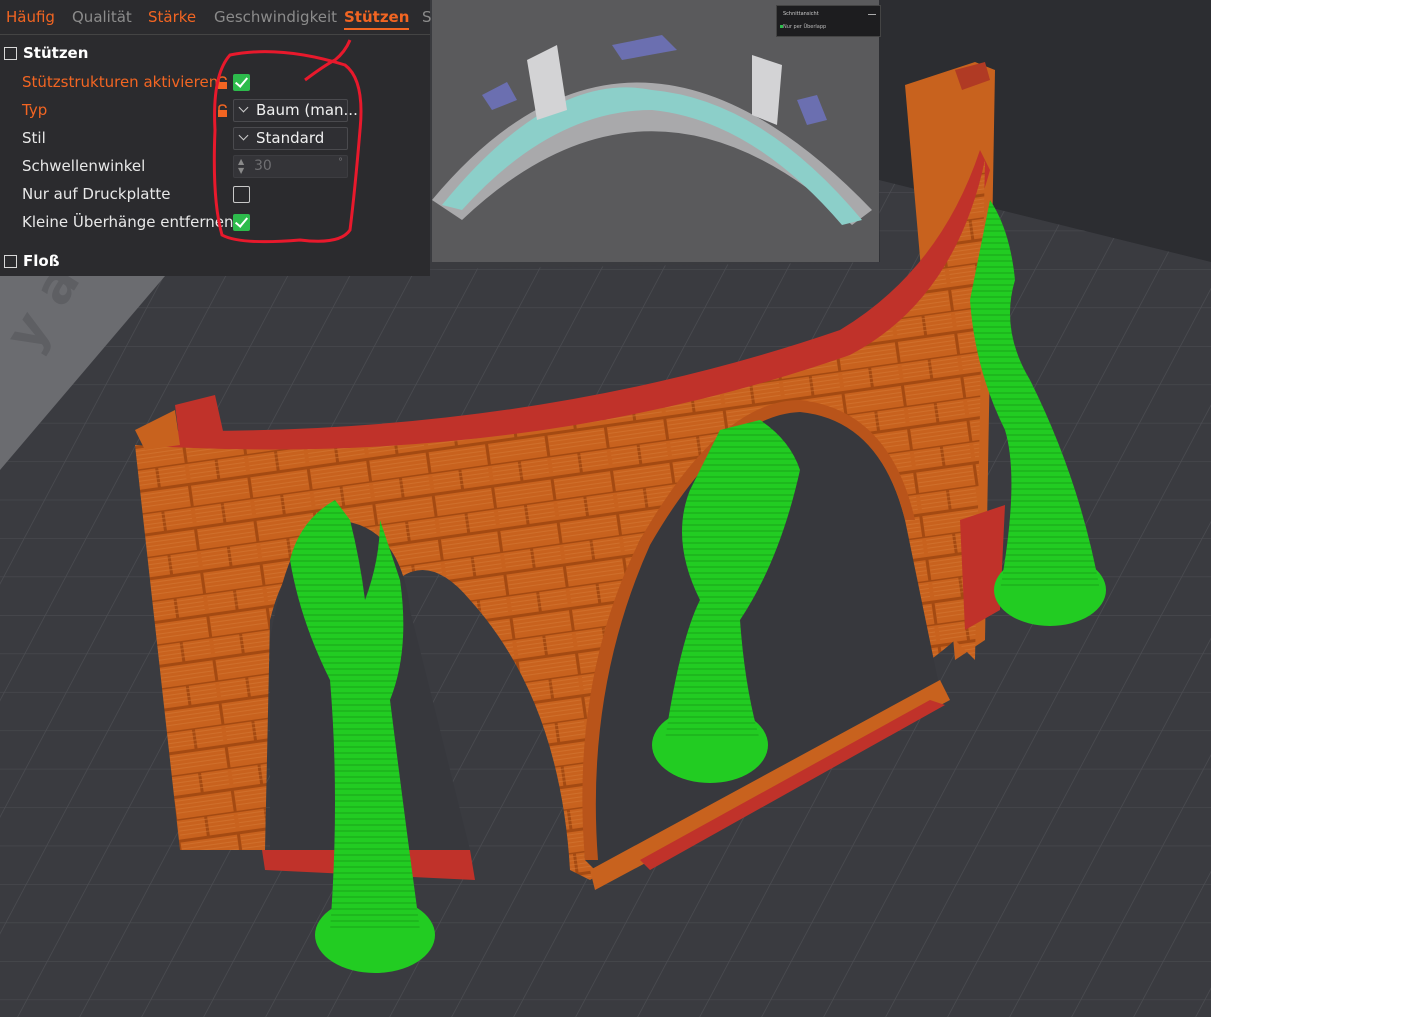 Image resolution: width=1428 pixels, height=1017 pixels. Describe the element at coordinates (287, 147) in the screenshot. I see `annotation-circle` at that location.